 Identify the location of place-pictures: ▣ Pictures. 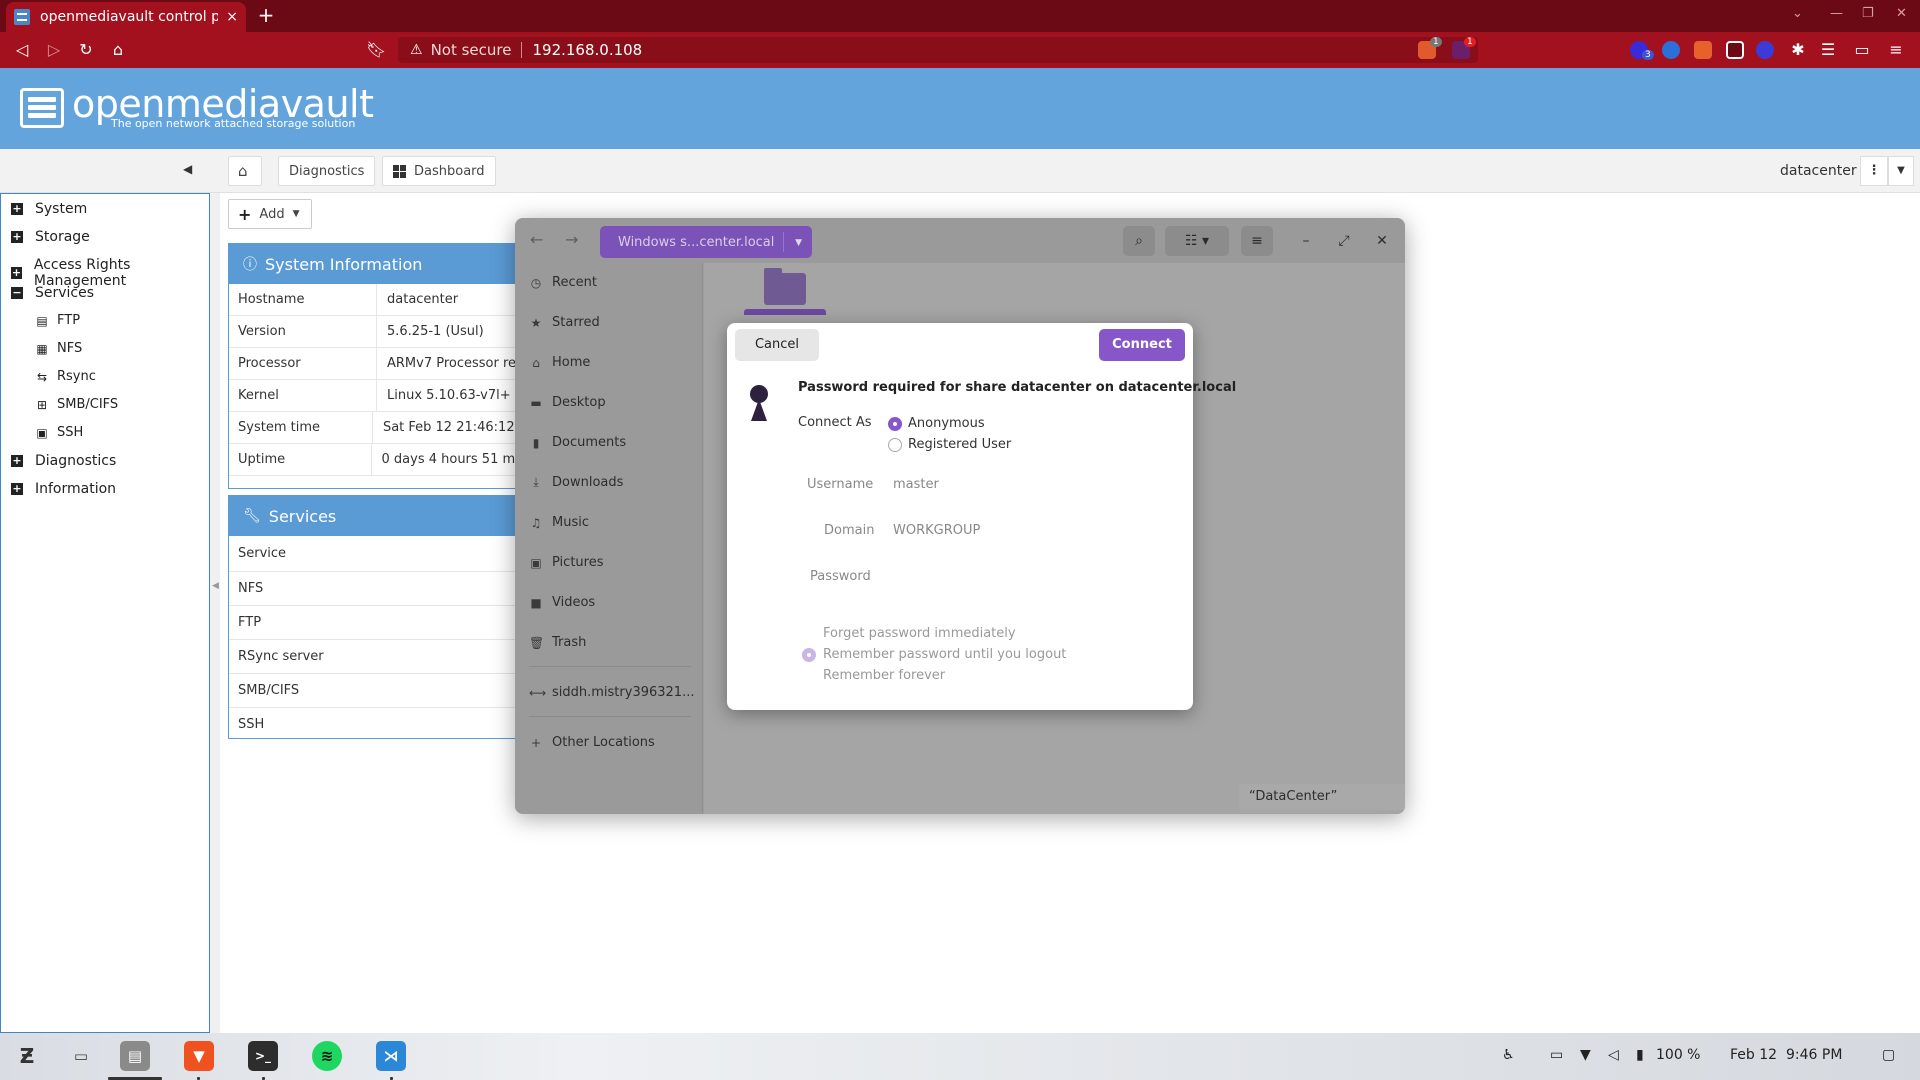
(566, 562).